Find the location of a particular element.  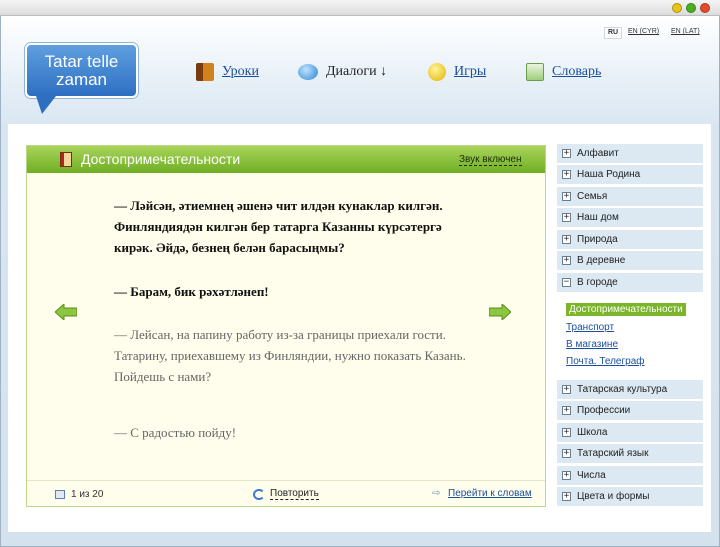

logo-speech-tail is located at coordinates (46, 105).